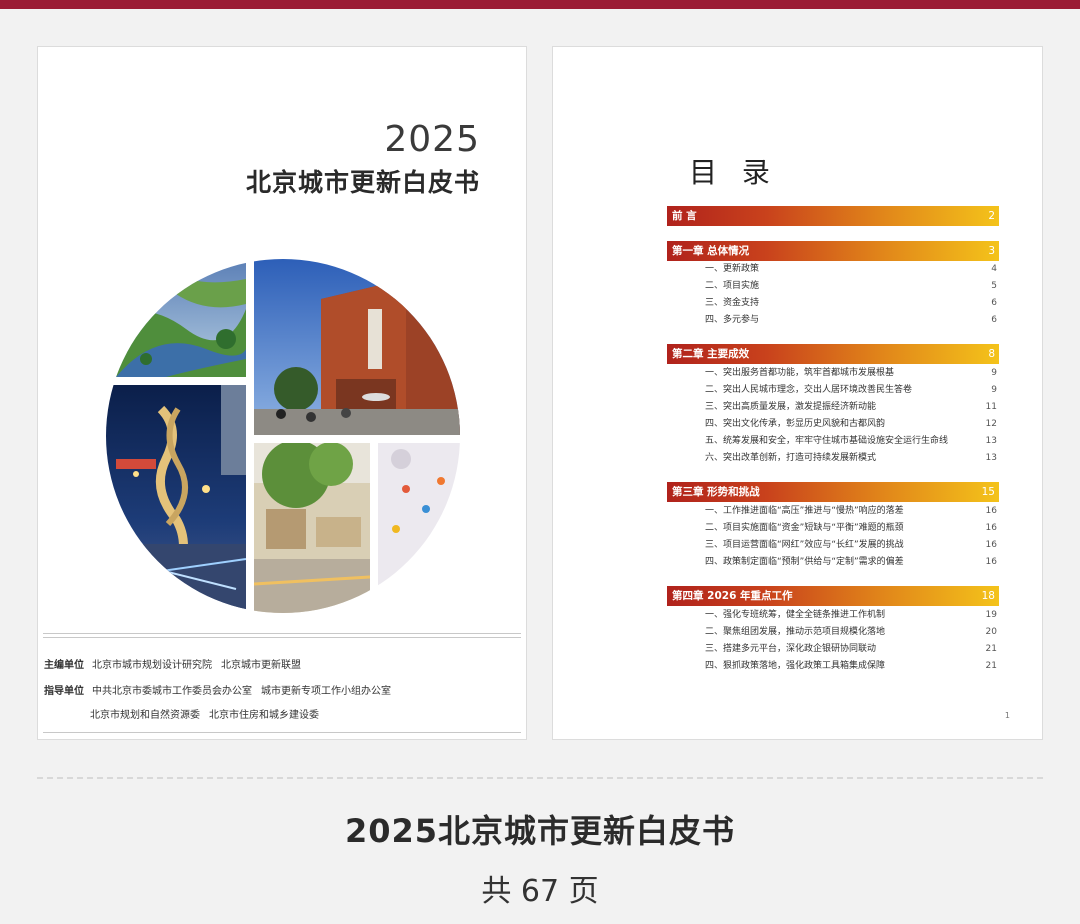 The height and width of the screenshot is (924, 1080). I want to click on toc-item-label: 三、资金支持, so click(732, 303).